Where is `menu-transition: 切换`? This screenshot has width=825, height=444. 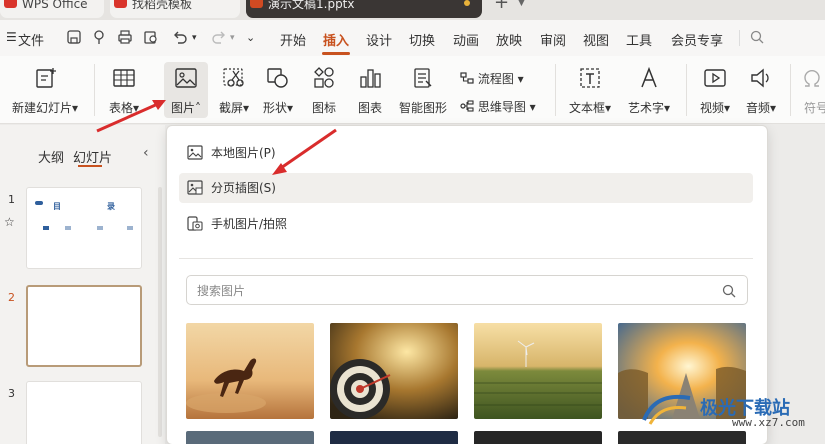 menu-transition: 切换 is located at coordinates (422, 39).